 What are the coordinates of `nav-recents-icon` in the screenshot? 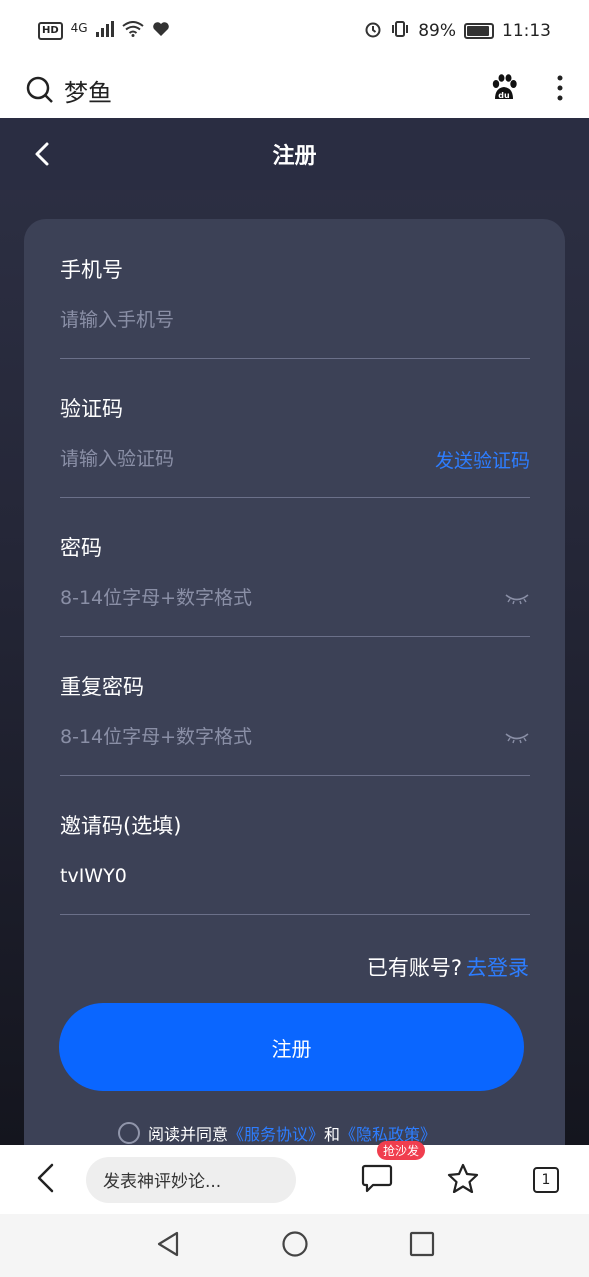 It's located at (422, 1246).